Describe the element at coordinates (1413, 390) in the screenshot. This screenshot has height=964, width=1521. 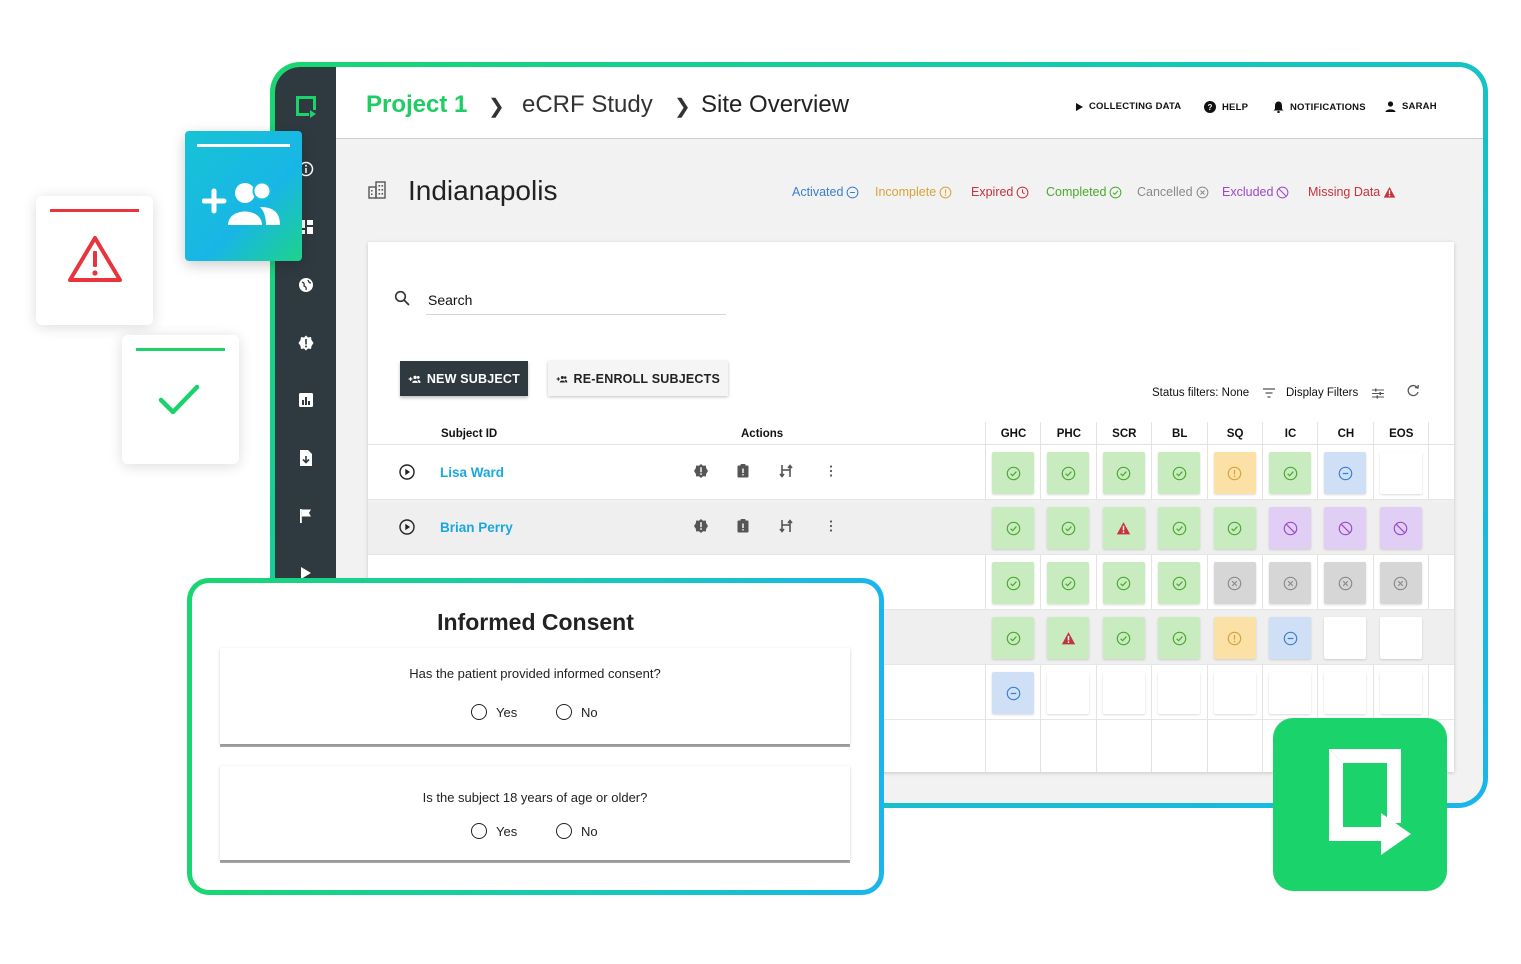
I see `refresh-icon` at that location.